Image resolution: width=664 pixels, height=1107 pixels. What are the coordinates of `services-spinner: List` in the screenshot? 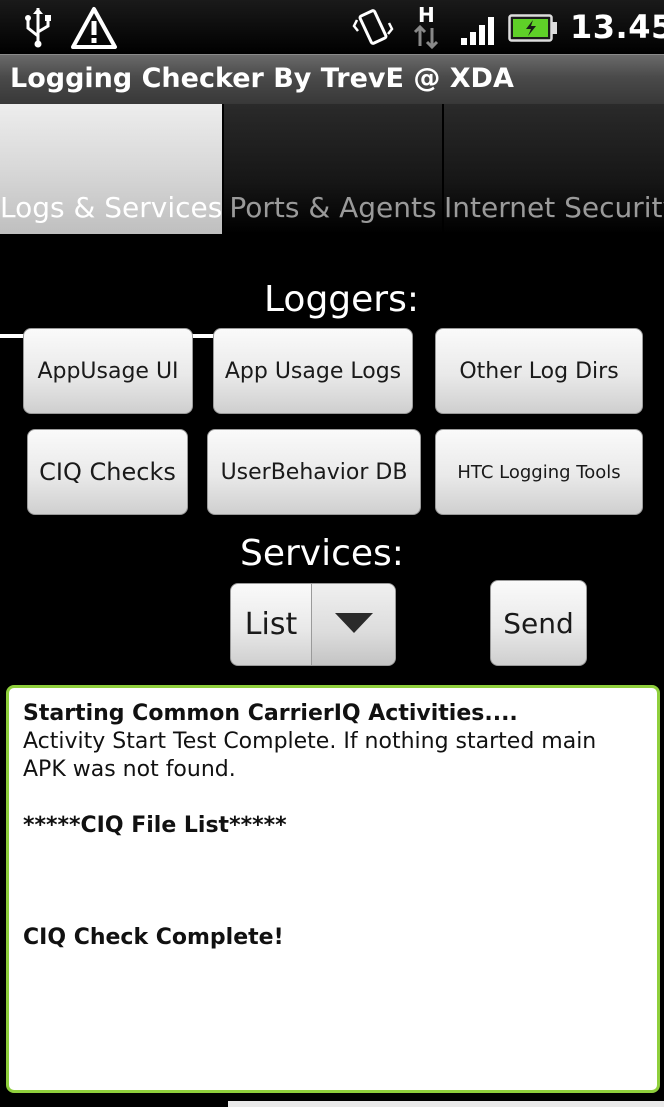 It's located at (313, 624).